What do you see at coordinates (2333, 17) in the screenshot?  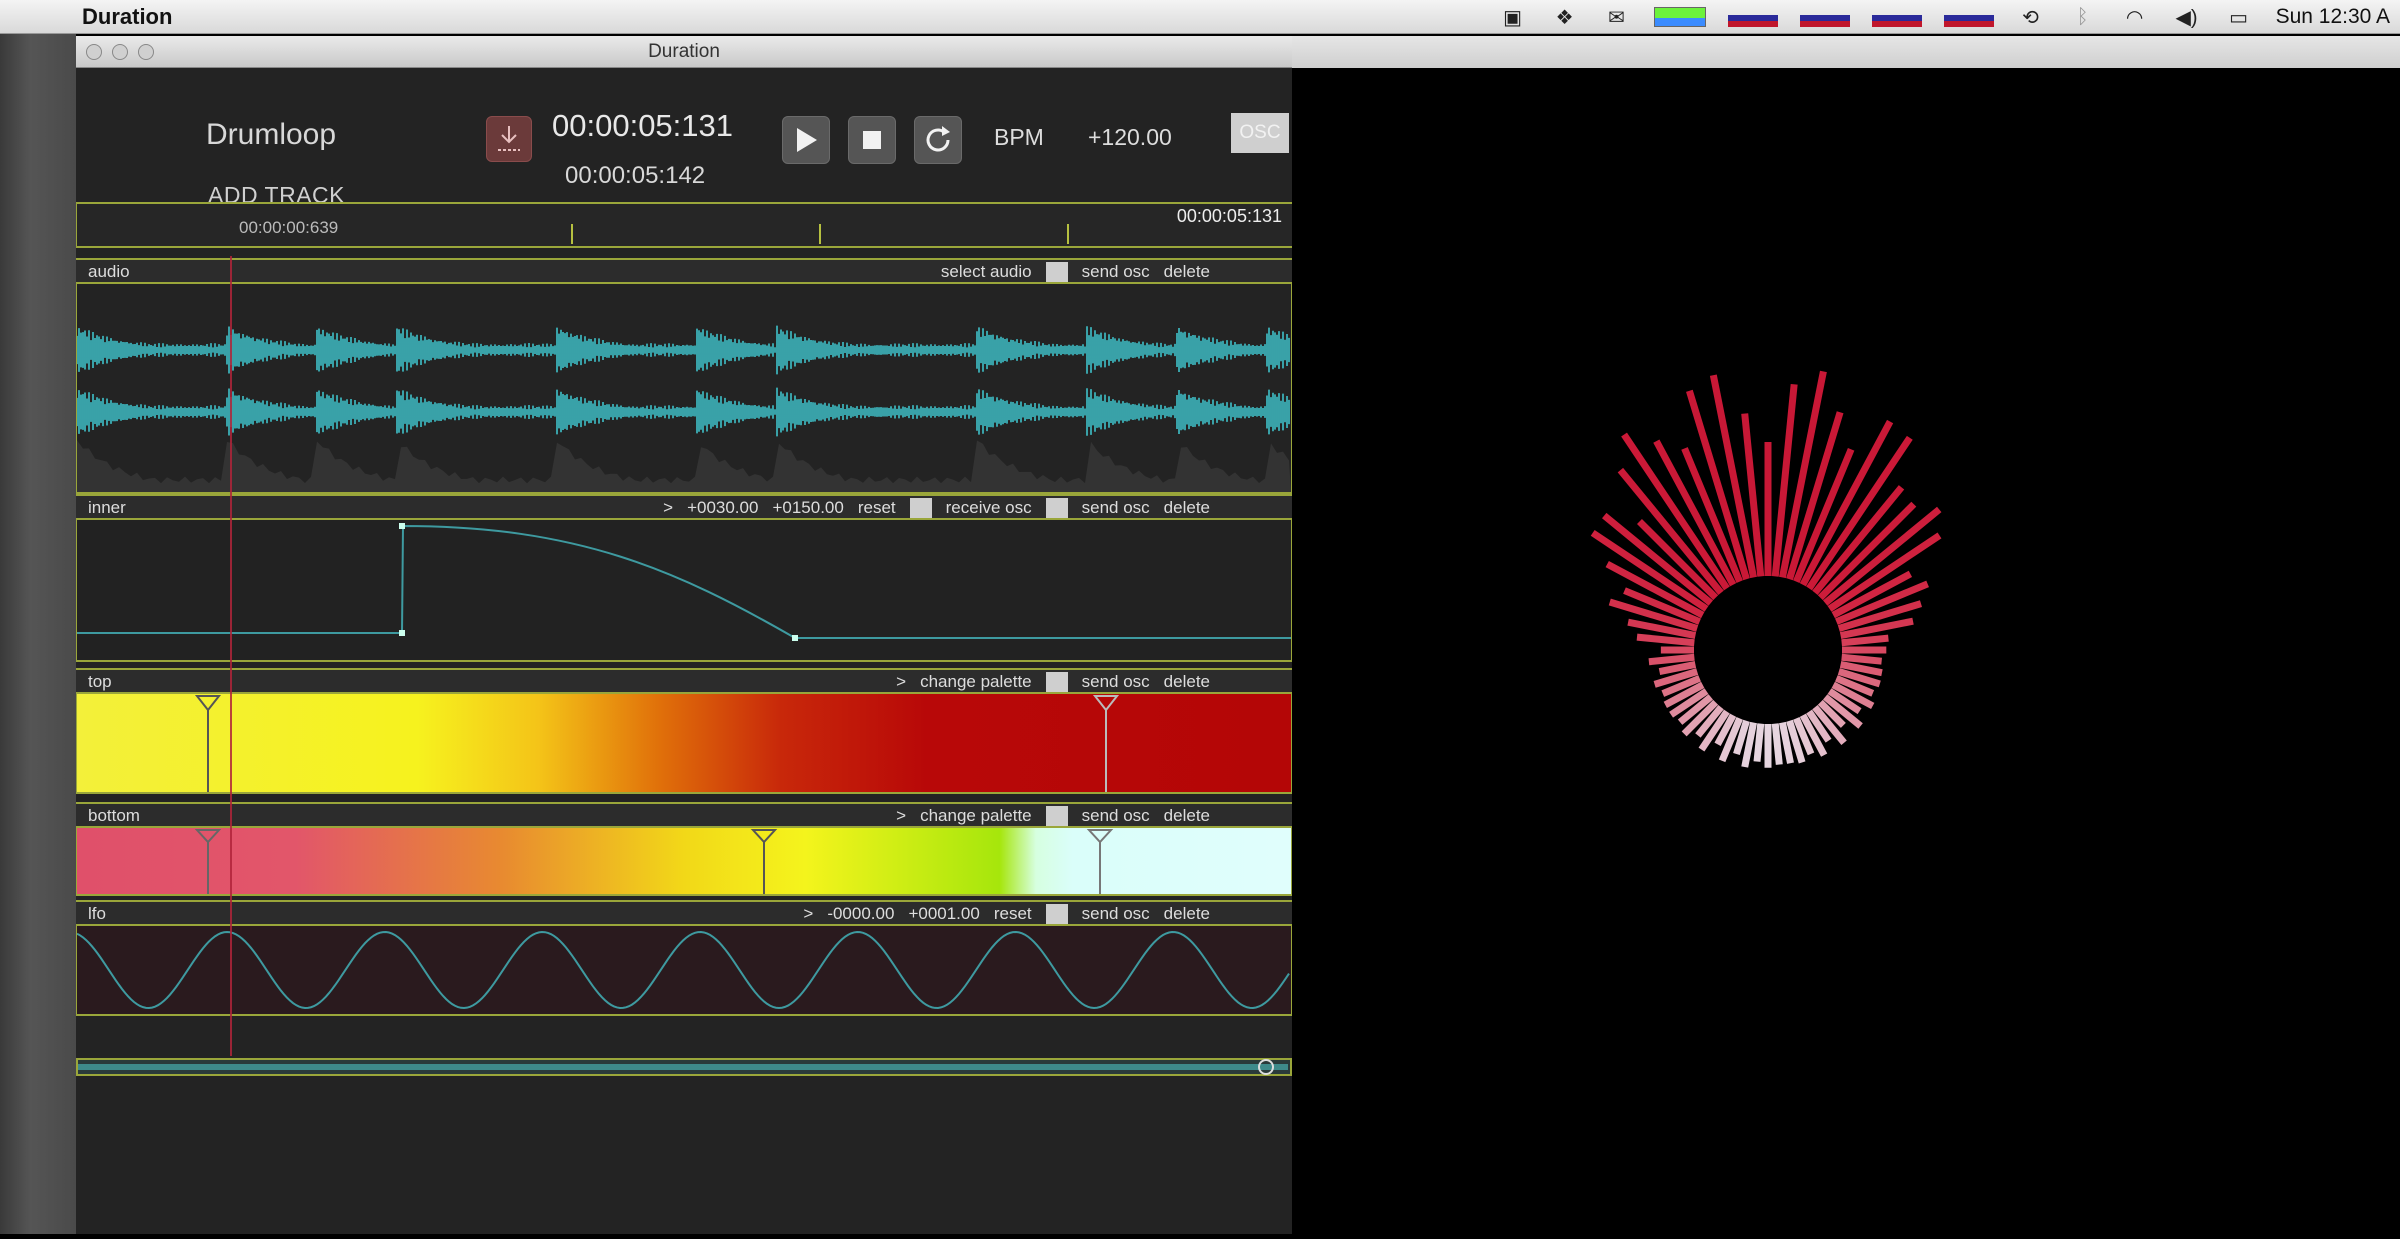 I see `menu-clock: Sun 12:30 A` at bounding box center [2333, 17].